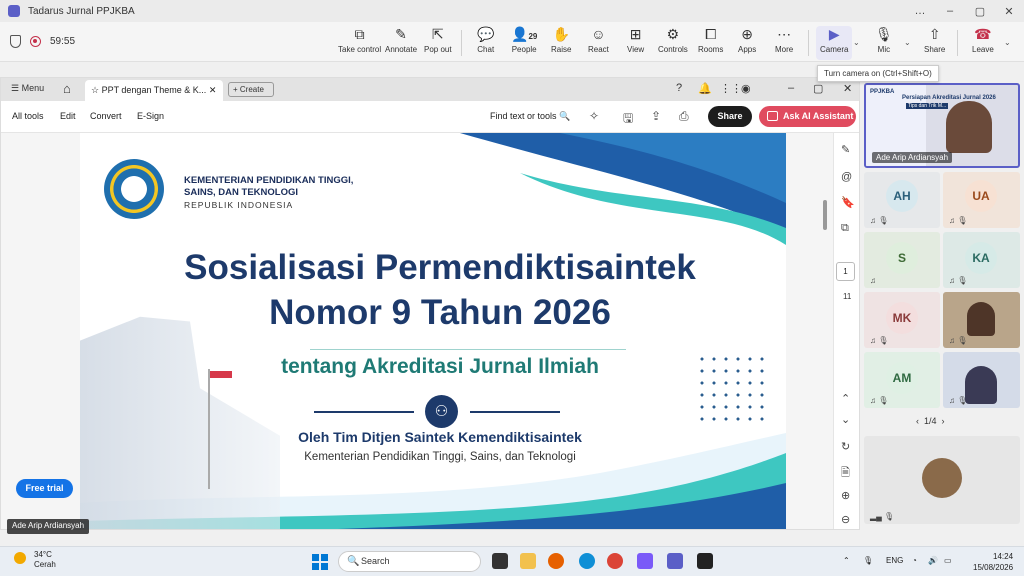 This screenshot has width=1024, height=576. Describe the element at coordinates (81, 11) in the screenshot. I see `window-title: Tadarus Jurnal PPJKBA` at that location.